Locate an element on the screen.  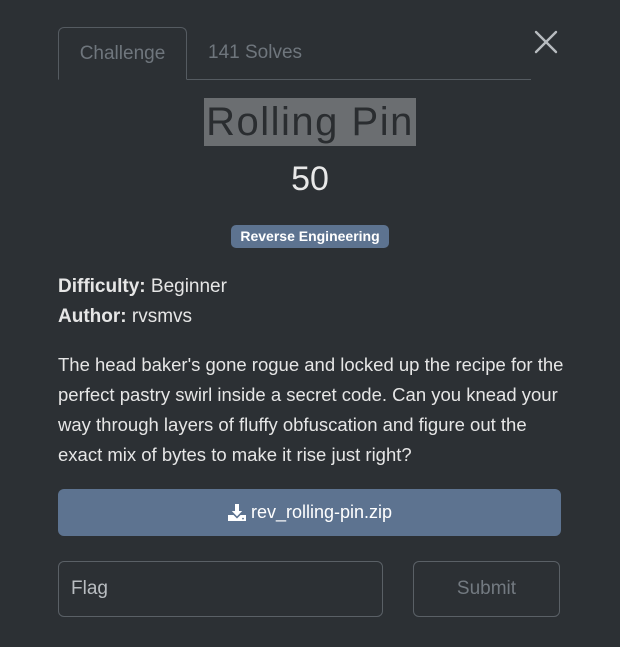
close-icon is located at coordinates (546, 42).